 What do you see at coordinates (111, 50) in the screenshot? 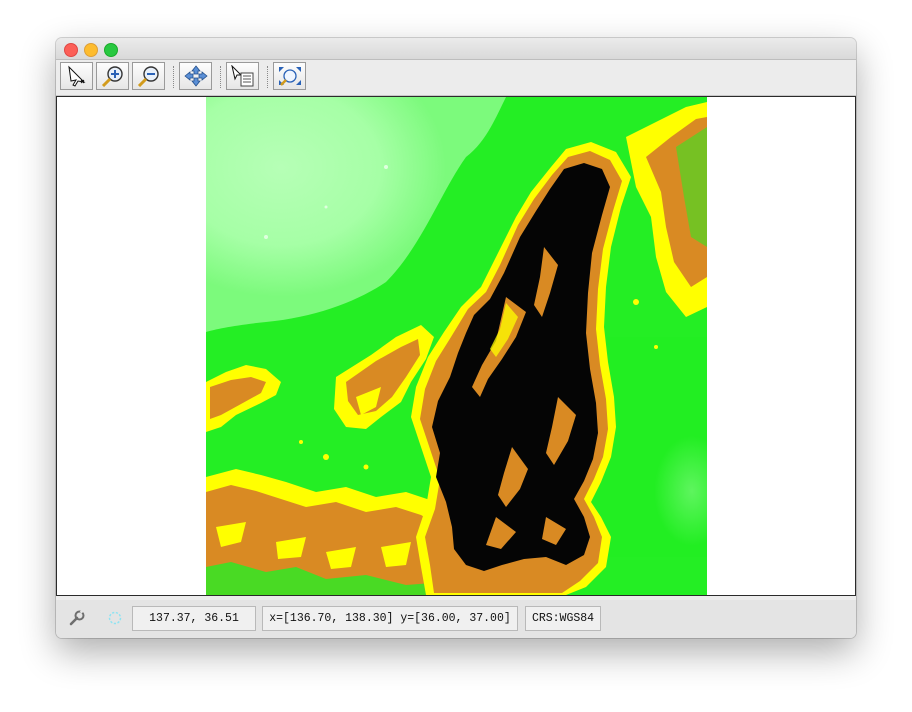
I see `zoom-button` at bounding box center [111, 50].